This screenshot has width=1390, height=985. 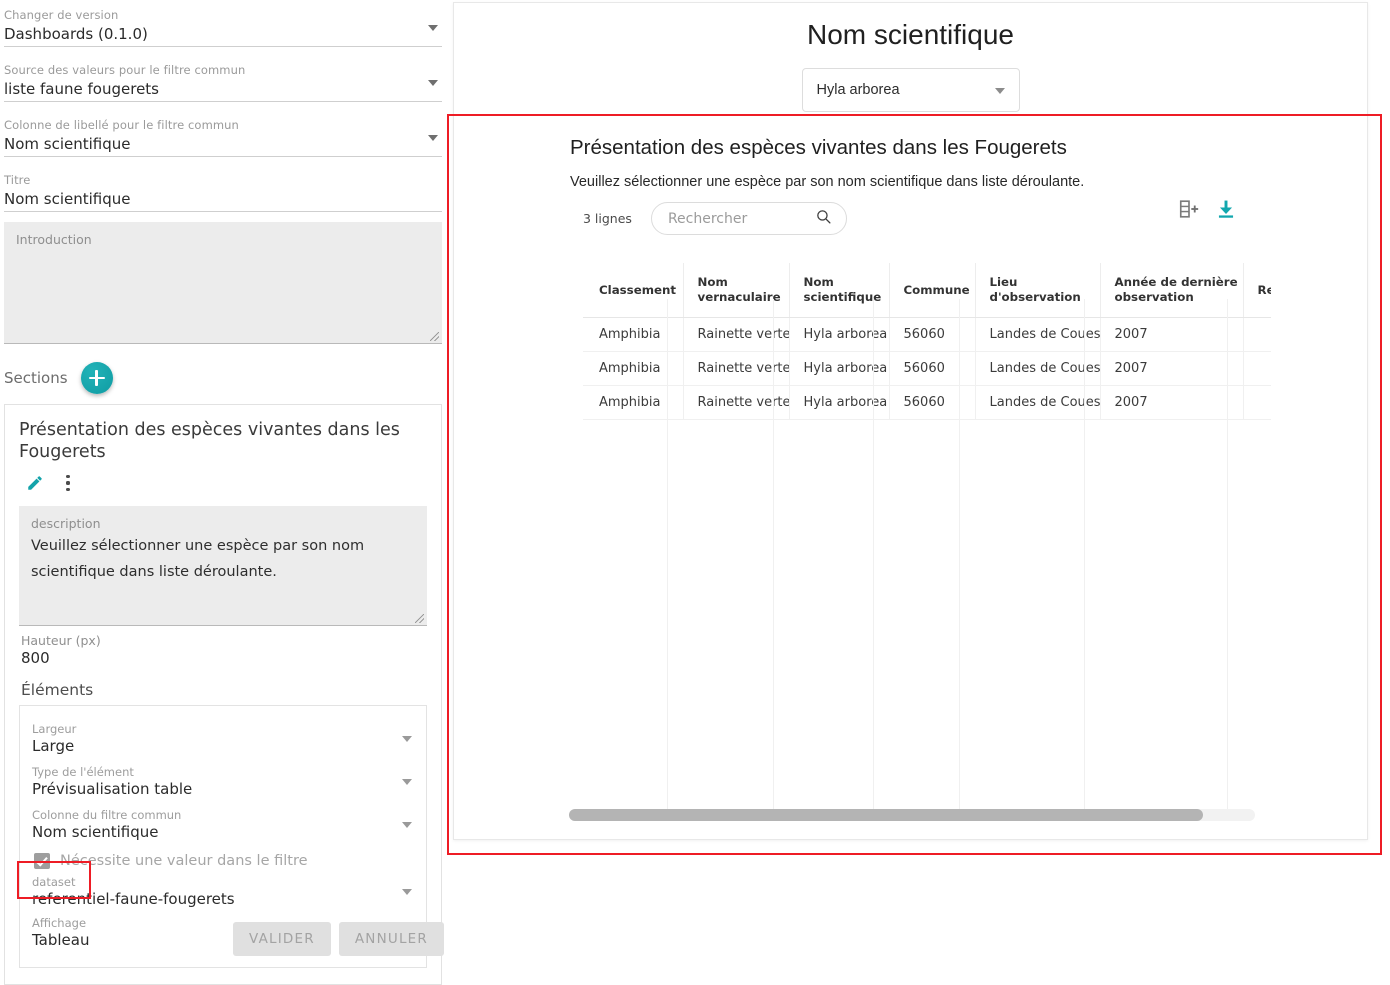 What do you see at coordinates (1038, 290) in the screenshot?
I see `column-header: Lieu d'observation` at bounding box center [1038, 290].